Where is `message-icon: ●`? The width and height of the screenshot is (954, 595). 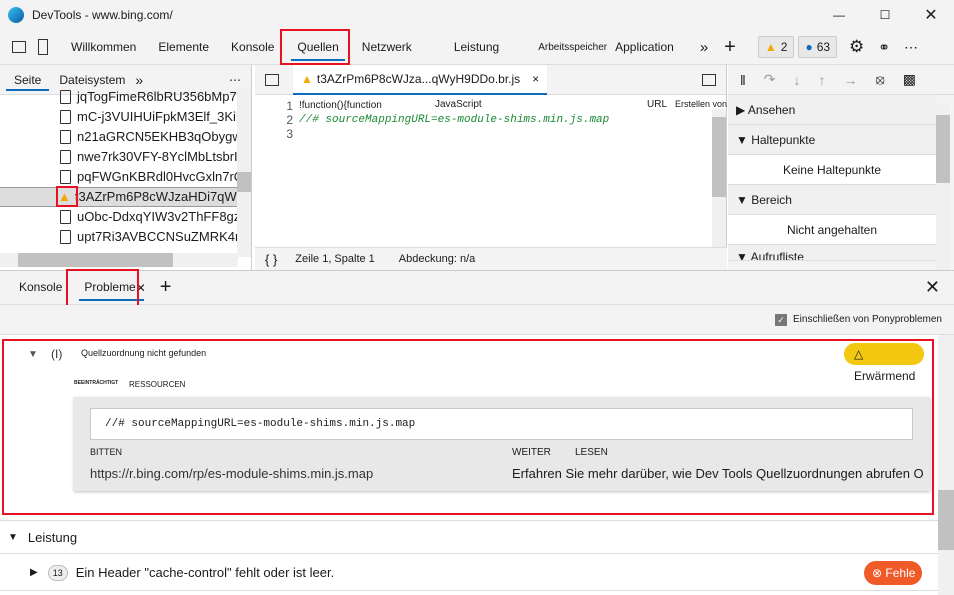 message-icon: ● is located at coordinates (809, 47).